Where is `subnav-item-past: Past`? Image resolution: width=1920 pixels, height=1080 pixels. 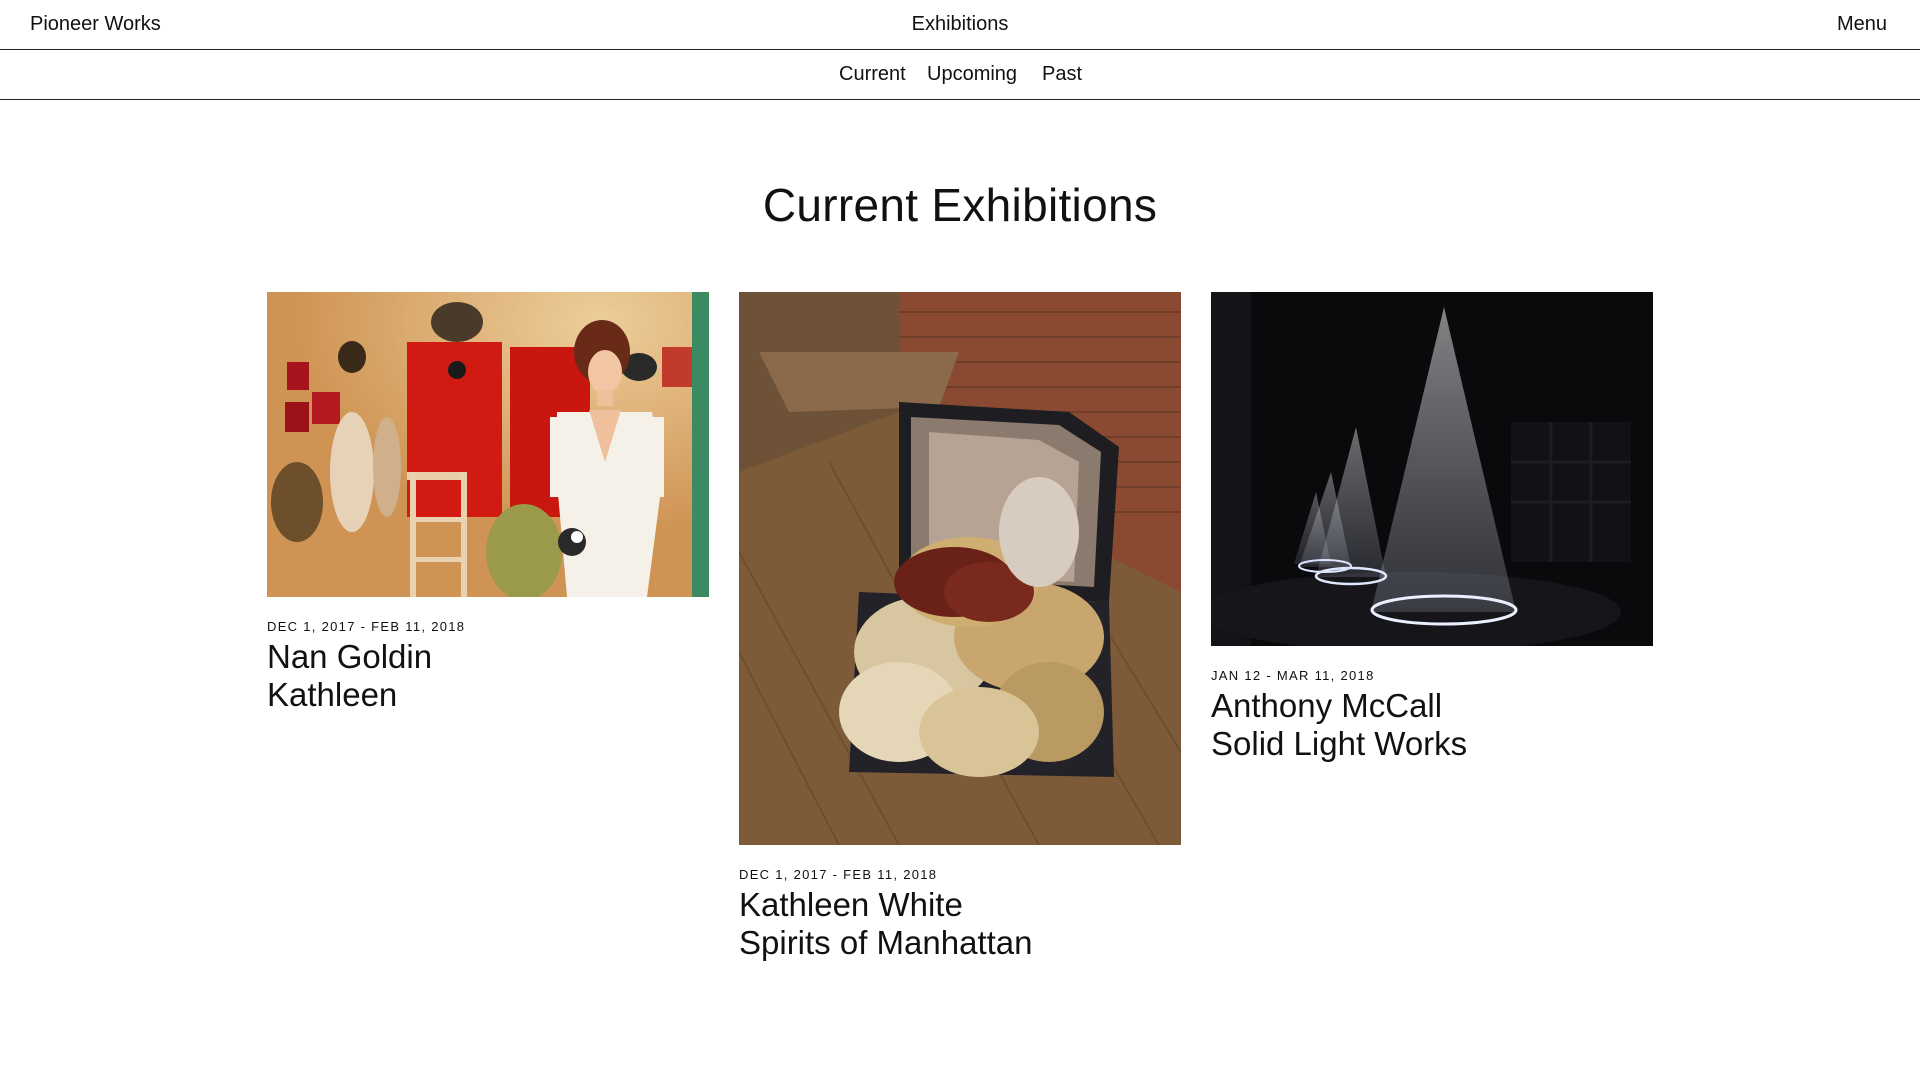
subnav-item-past: Past is located at coordinates (1062, 74).